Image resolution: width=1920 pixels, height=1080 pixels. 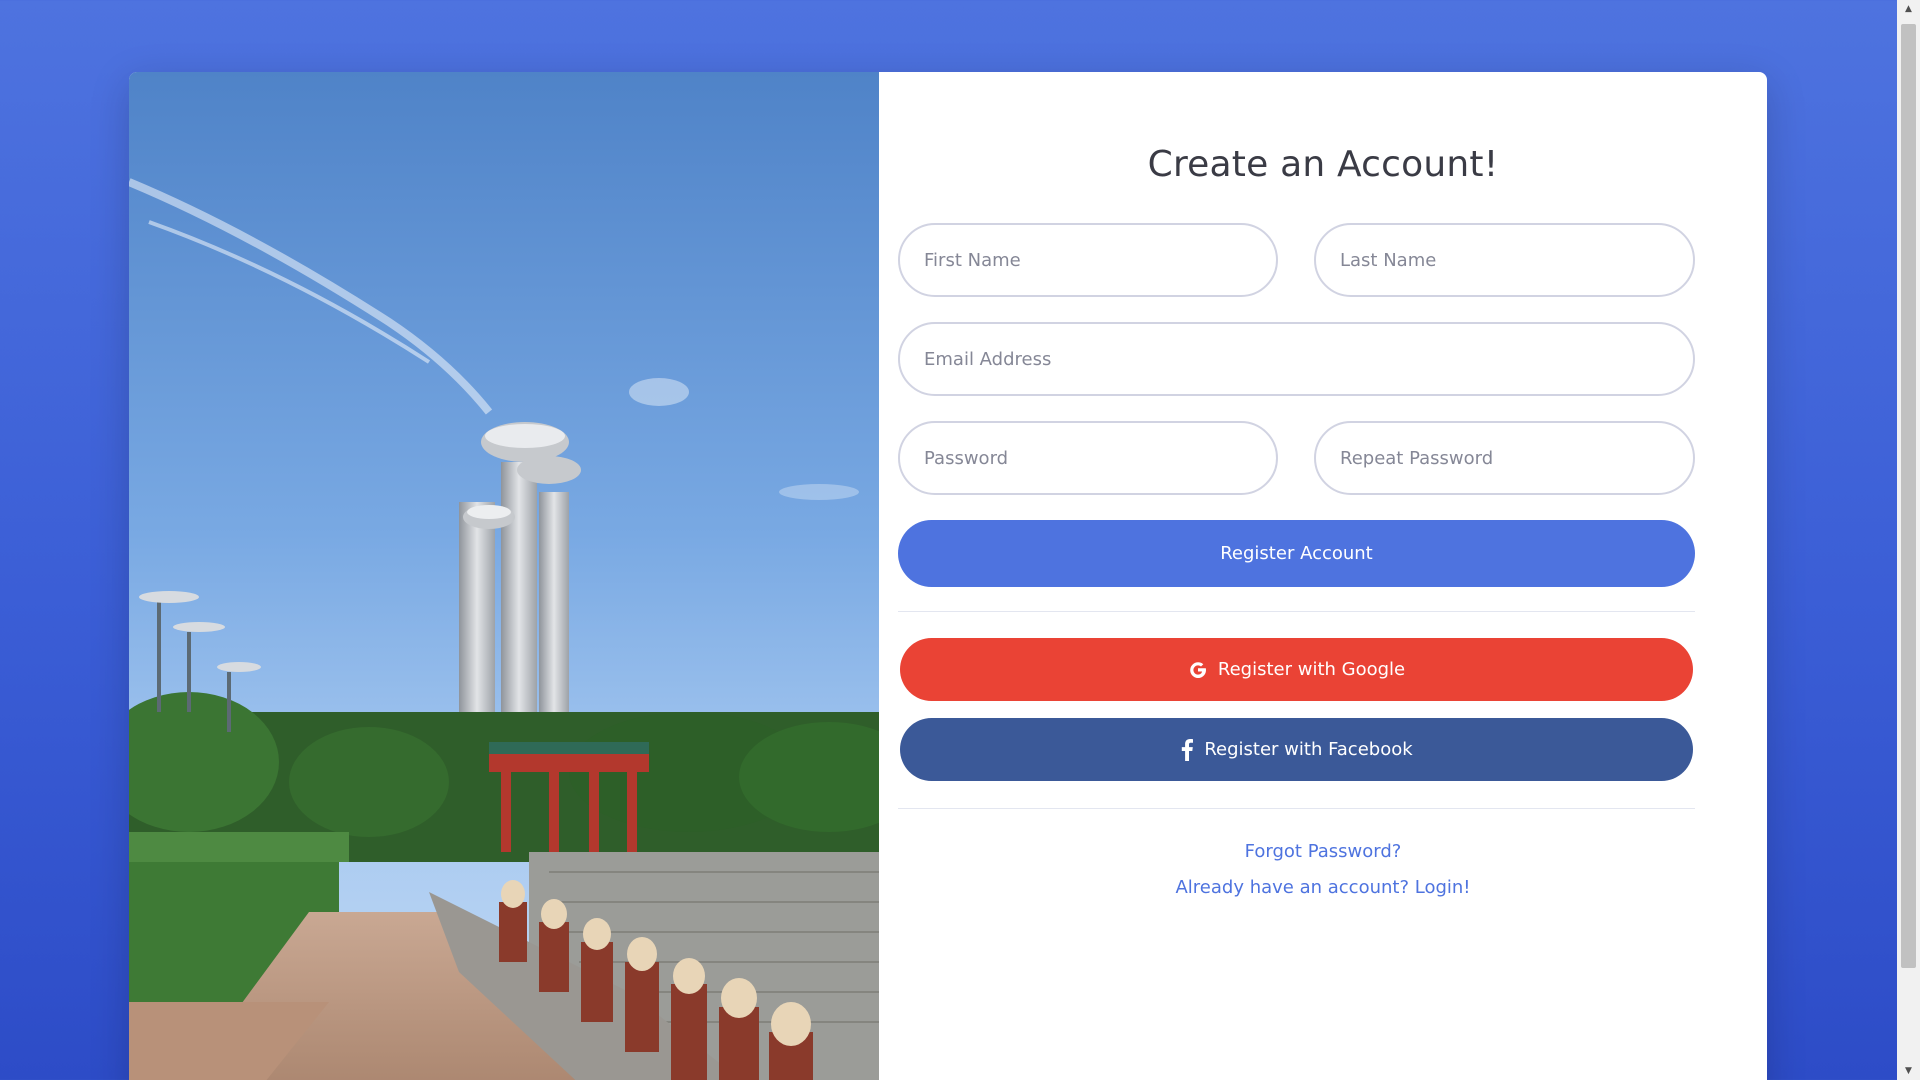 I want to click on first-name-input, so click(x=1088, y=260).